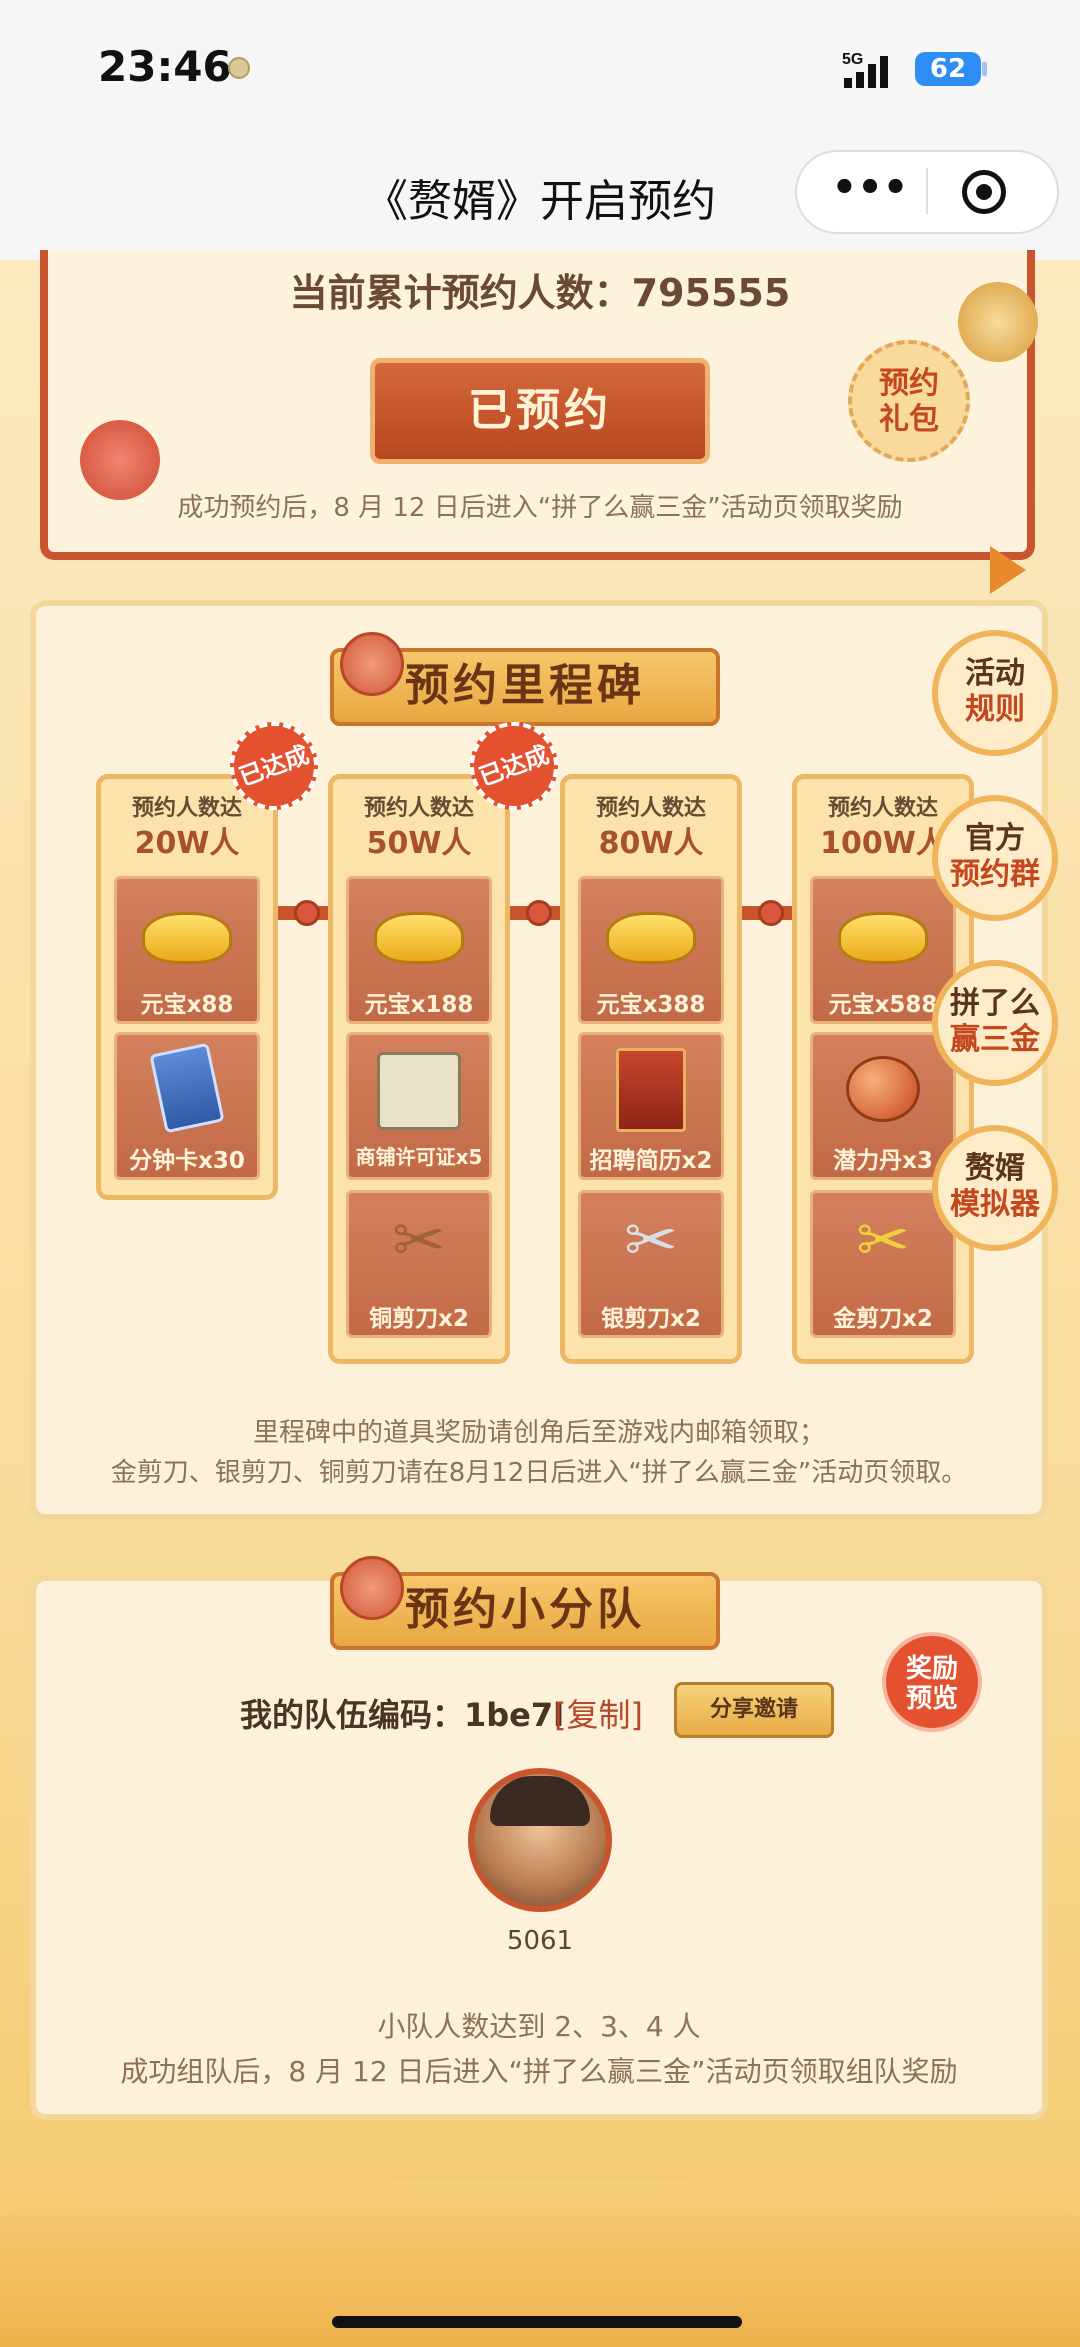  I want to click on status-time: 23:46, so click(165, 66).